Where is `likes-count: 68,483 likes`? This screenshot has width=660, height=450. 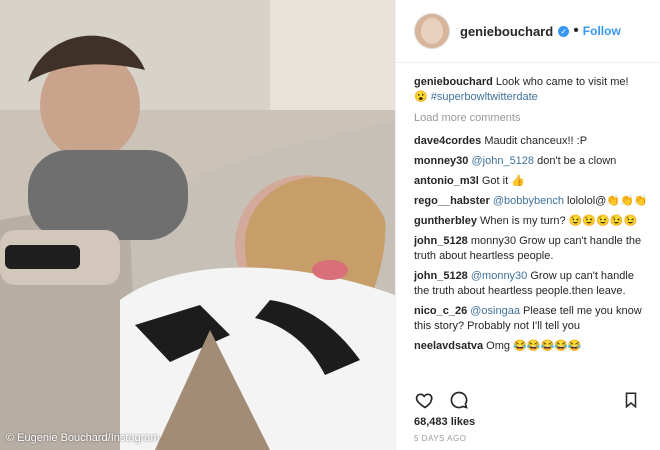 likes-count: 68,483 likes is located at coordinates (444, 422).